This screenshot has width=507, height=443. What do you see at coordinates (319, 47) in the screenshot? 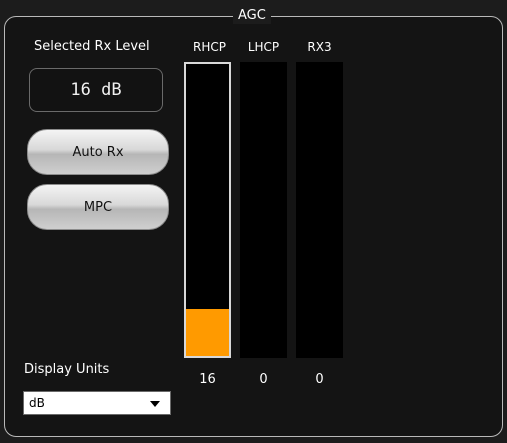
I see `meter-header-rx3: RX3` at bounding box center [319, 47].